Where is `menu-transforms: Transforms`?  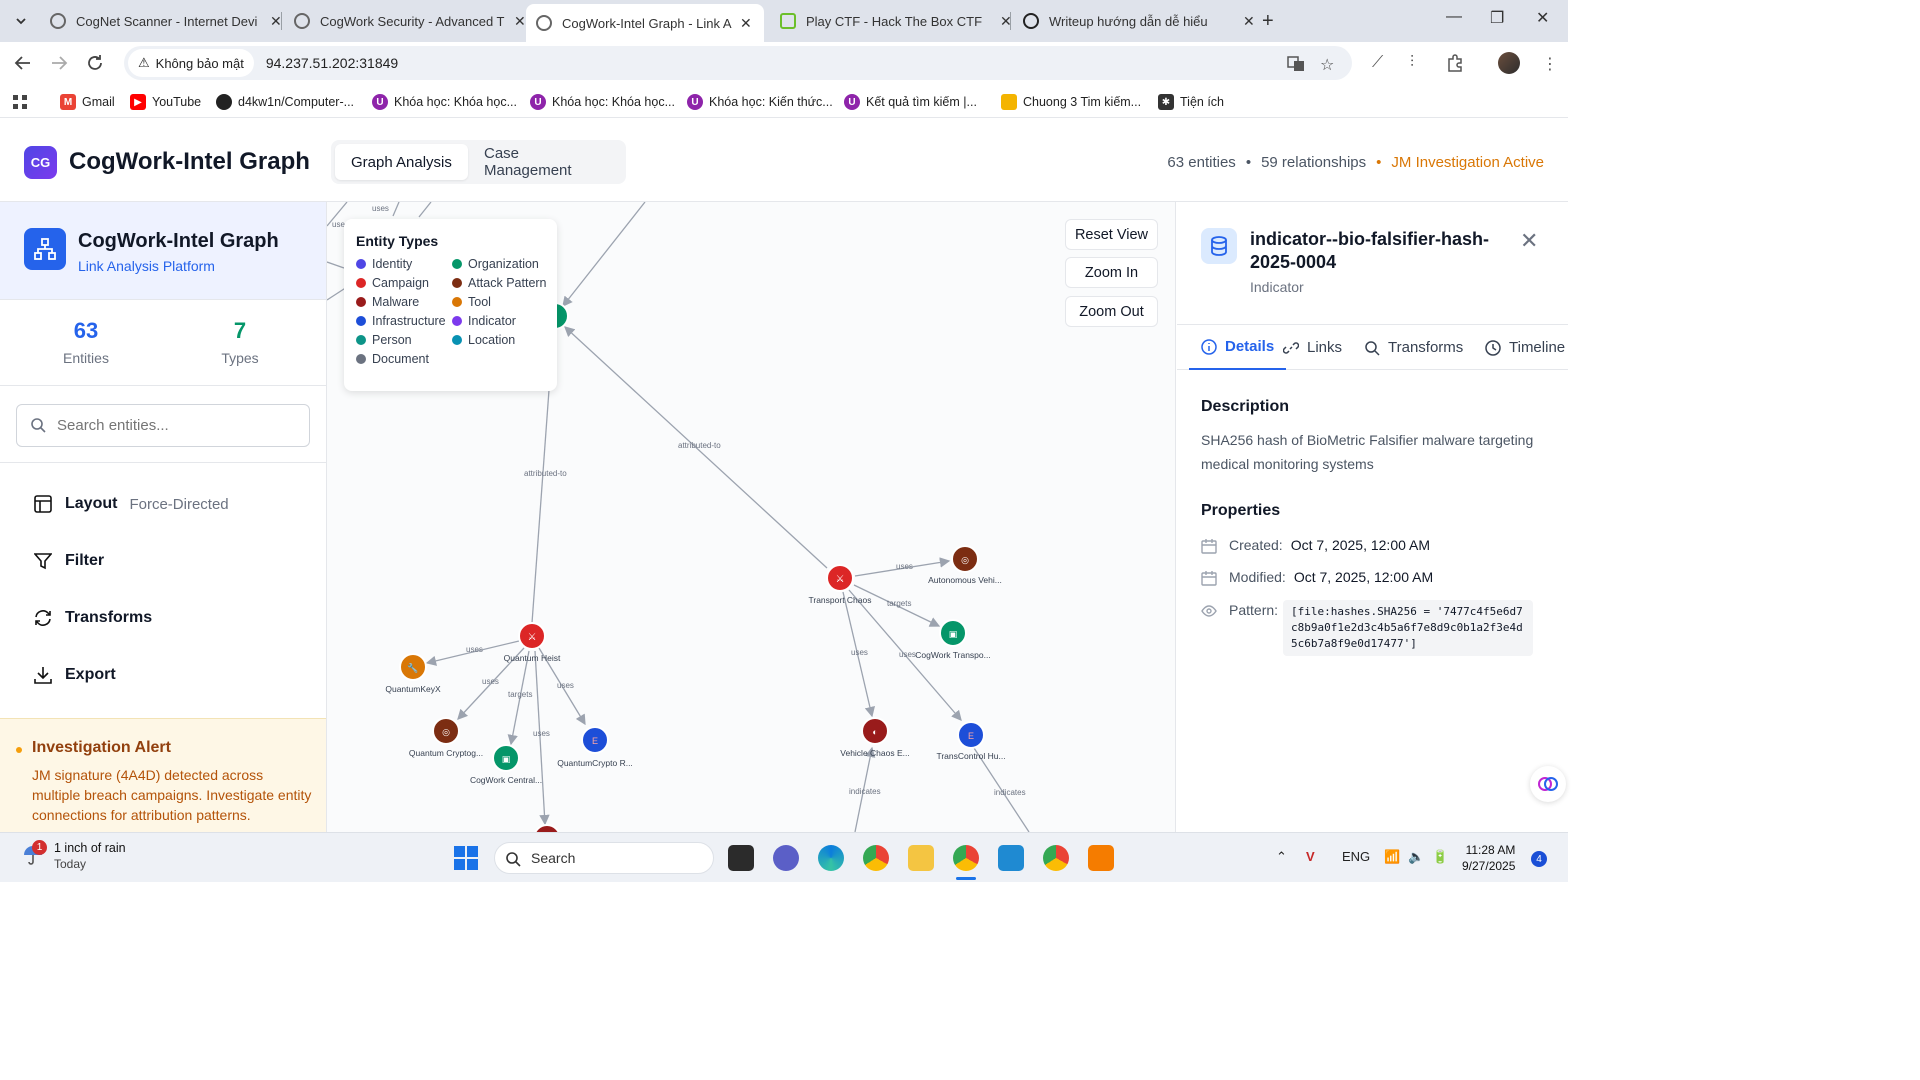 menu-transforms: Transforms is located at coordinates (92, 618).